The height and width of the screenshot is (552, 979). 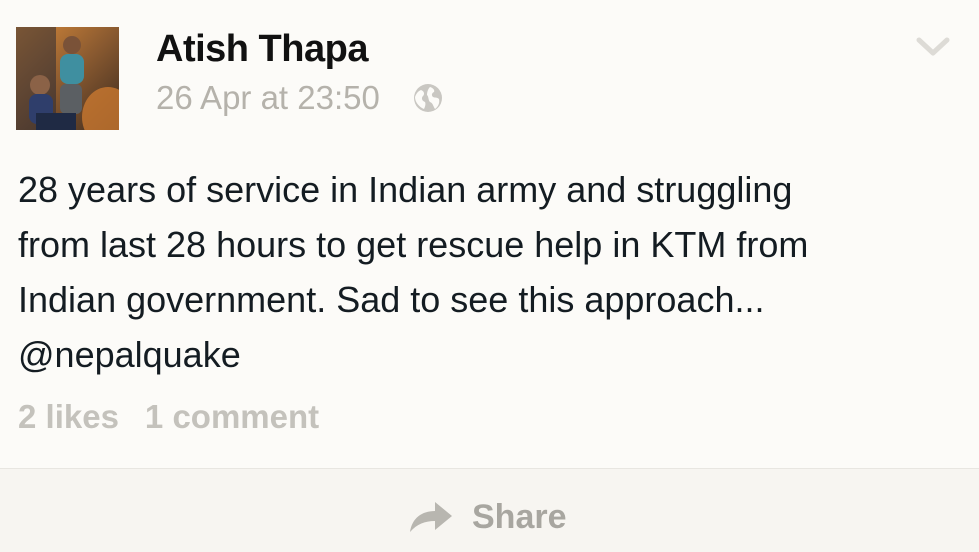 What do you see at coordinates (431, 517) in the screenshot?
I see `share-arrow-icon` at bounding box center [431, 517].